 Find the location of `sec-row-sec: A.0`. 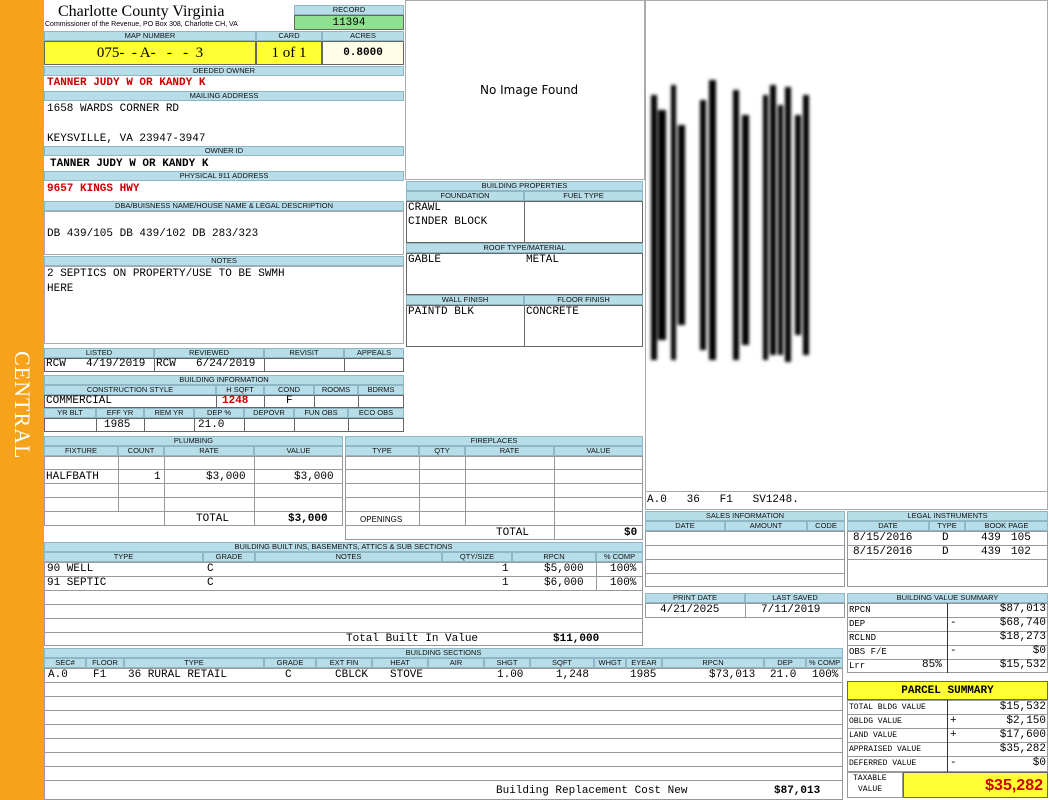

sec-row-sec: A.0 is located at coordinates (58, 675).